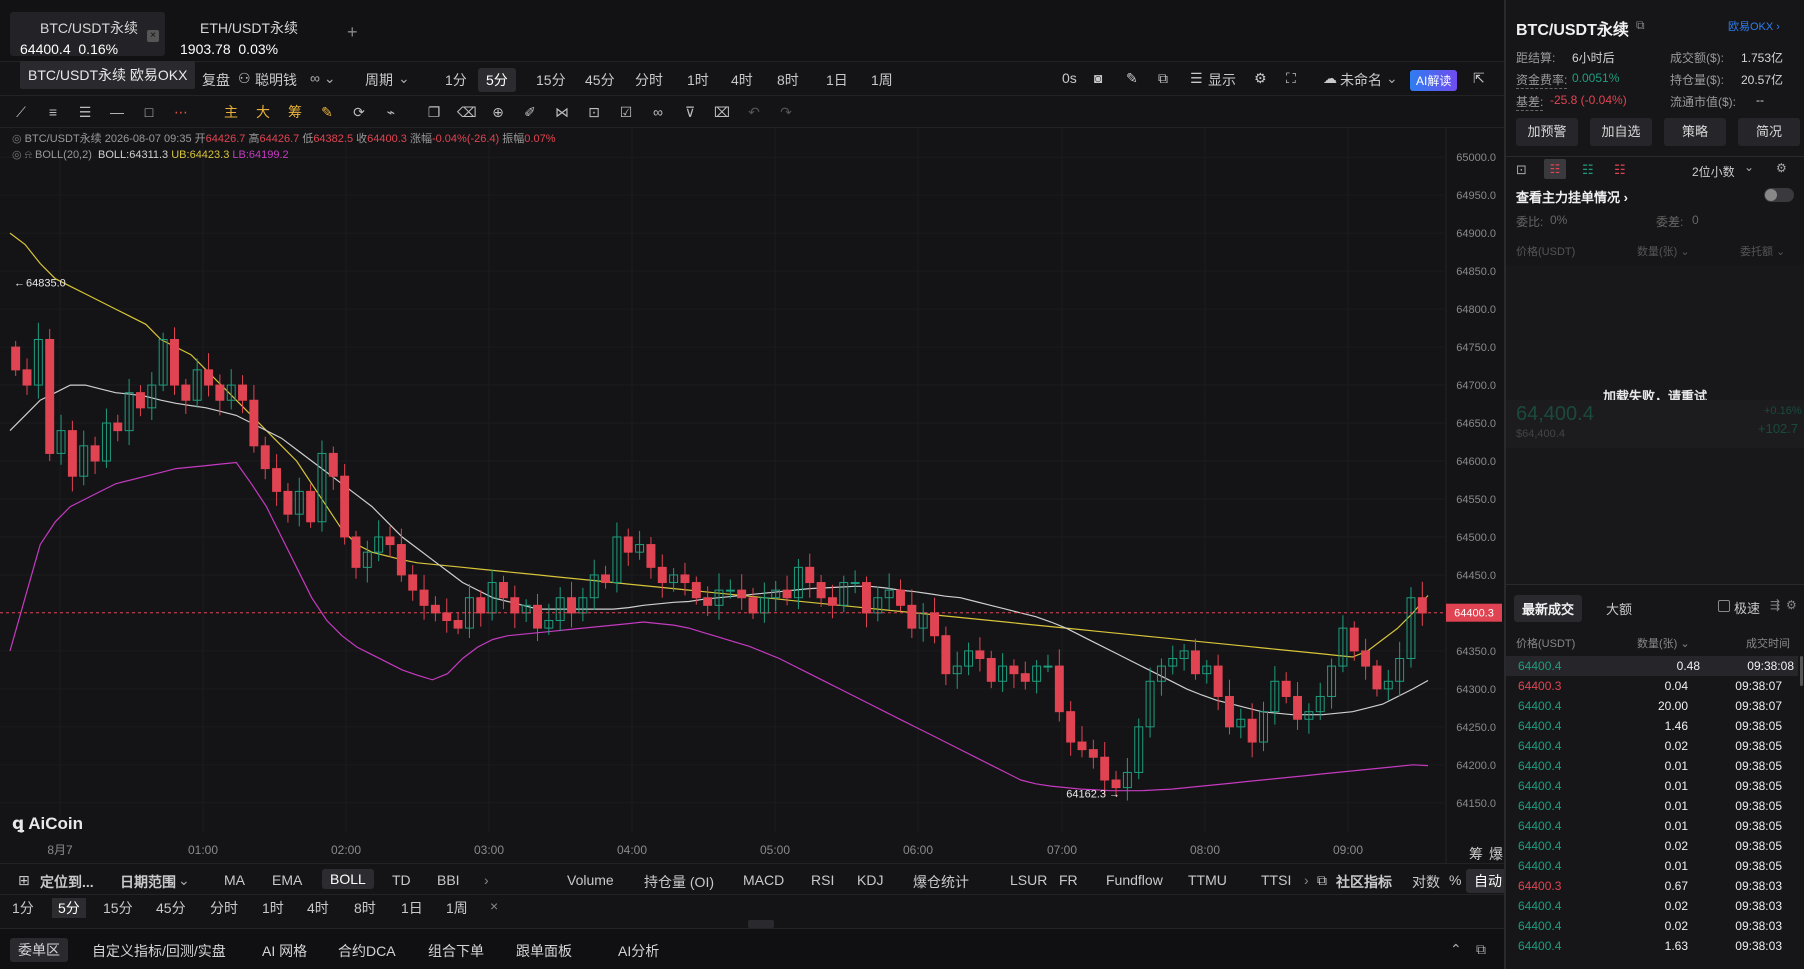 The height and width of the screenshot is (969, 1804). What do you see at coordinates (348, 879) in the screenshot?
I see `indicator-boll: BOLL` at bounding box center [348, 879].